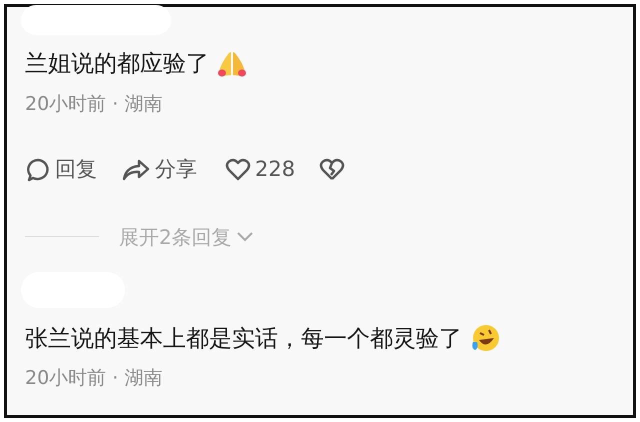 The height and width of the screenshot is (422, 640). I want to click on reply-button: 回复, so click(61, 170).